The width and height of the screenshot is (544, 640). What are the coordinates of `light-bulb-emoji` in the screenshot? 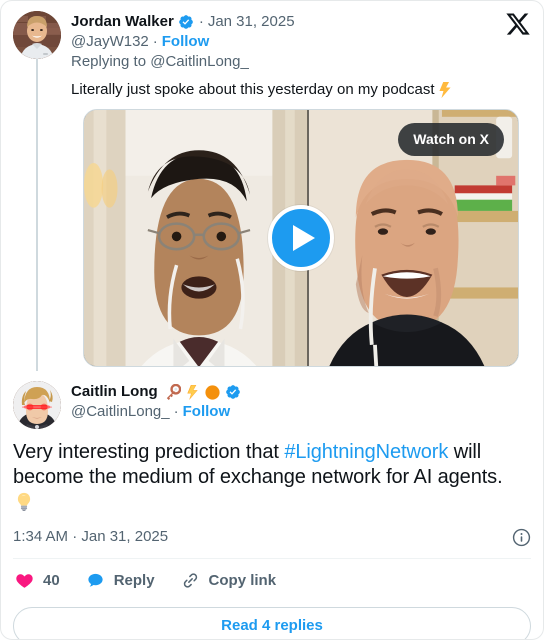 It's located at (24, 502).